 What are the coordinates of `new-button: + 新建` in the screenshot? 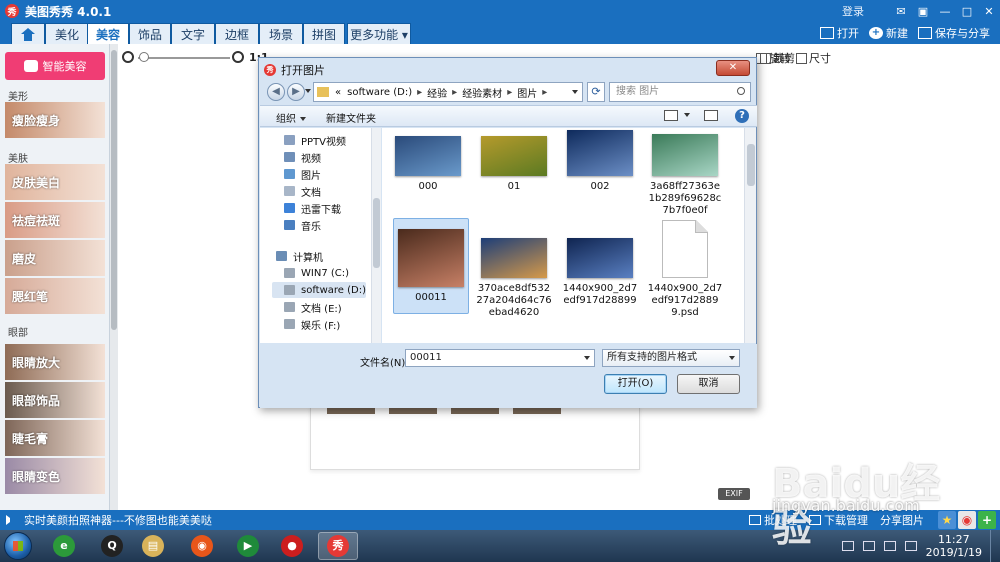 It's located at (888, 33).